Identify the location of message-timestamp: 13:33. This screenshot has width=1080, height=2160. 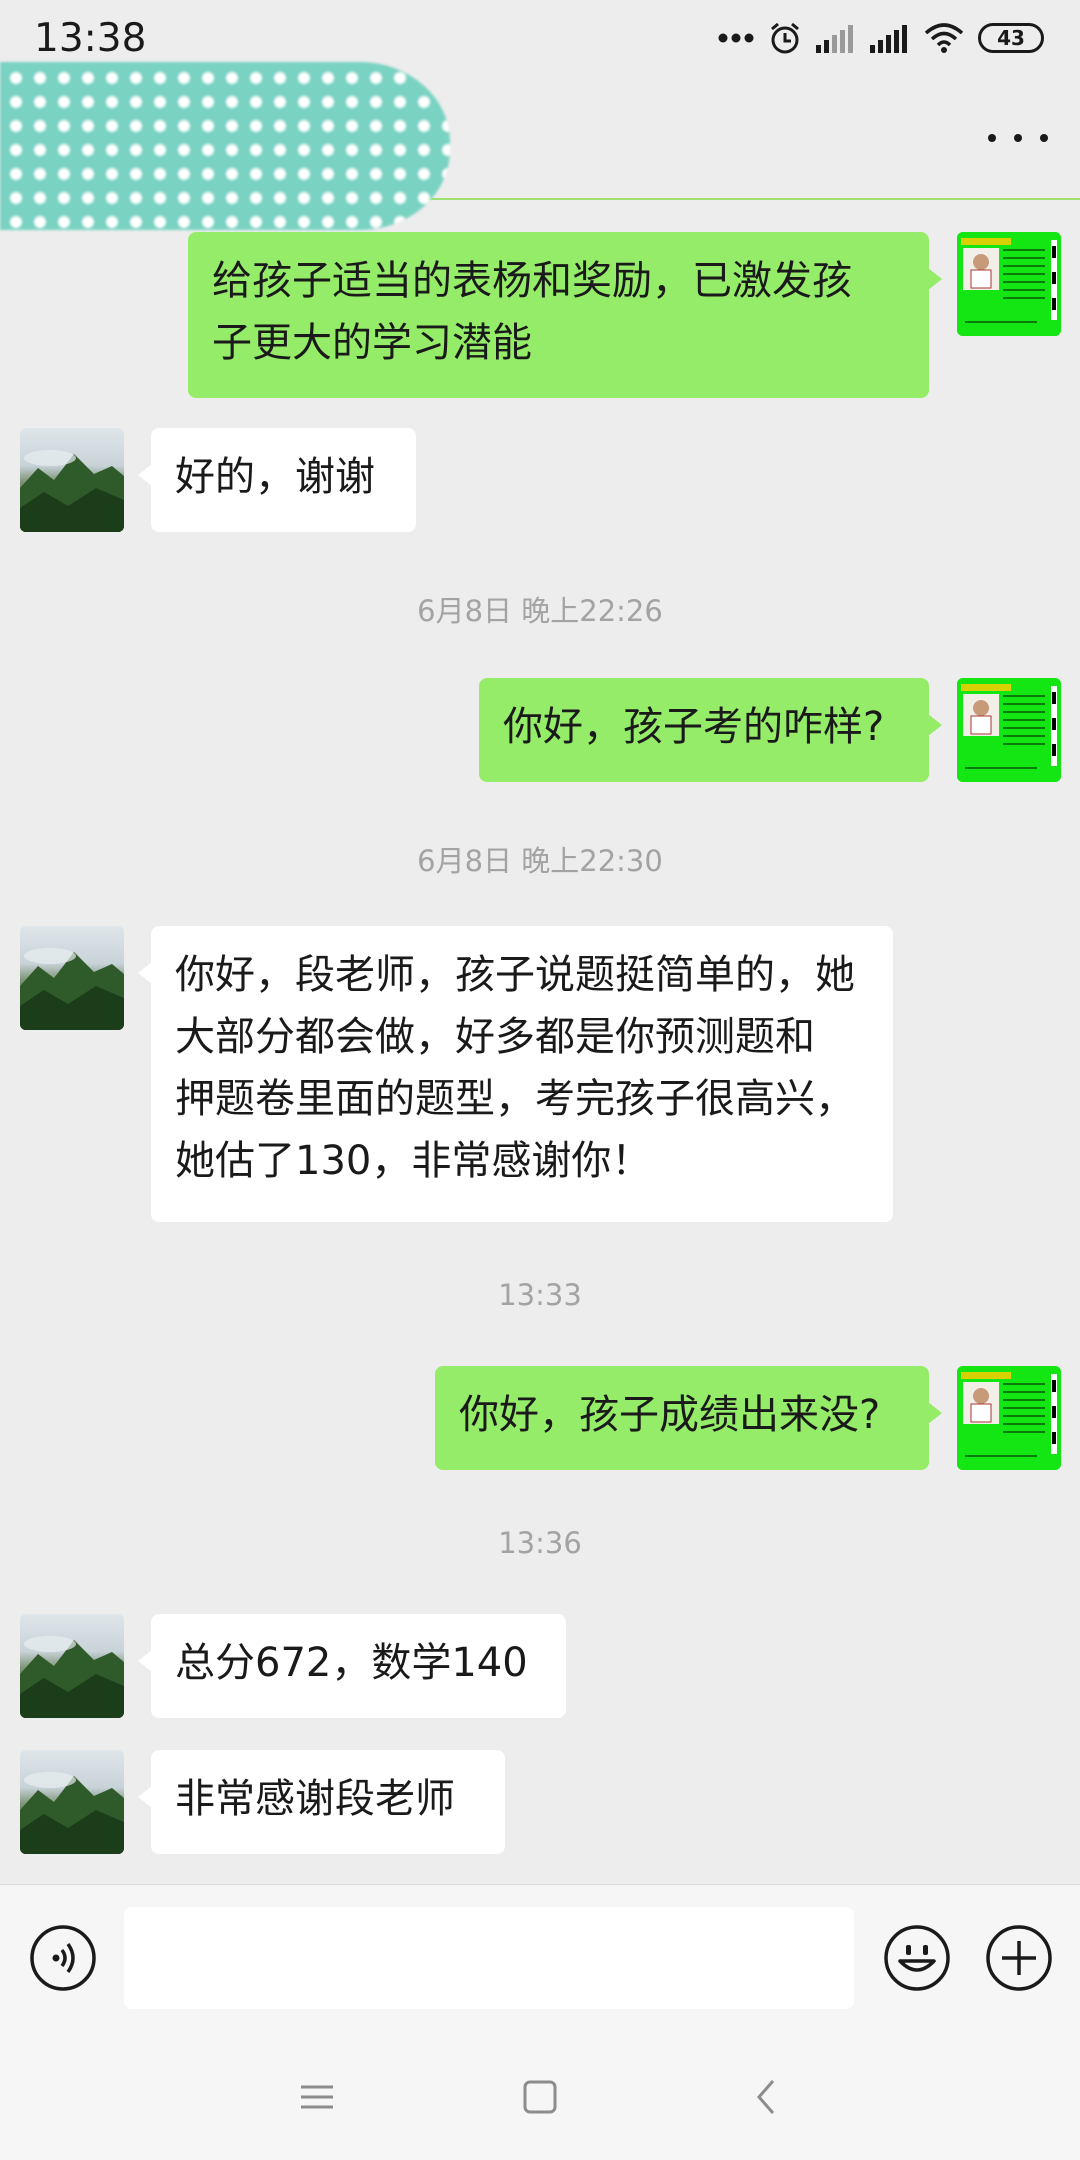
(540, 1295).